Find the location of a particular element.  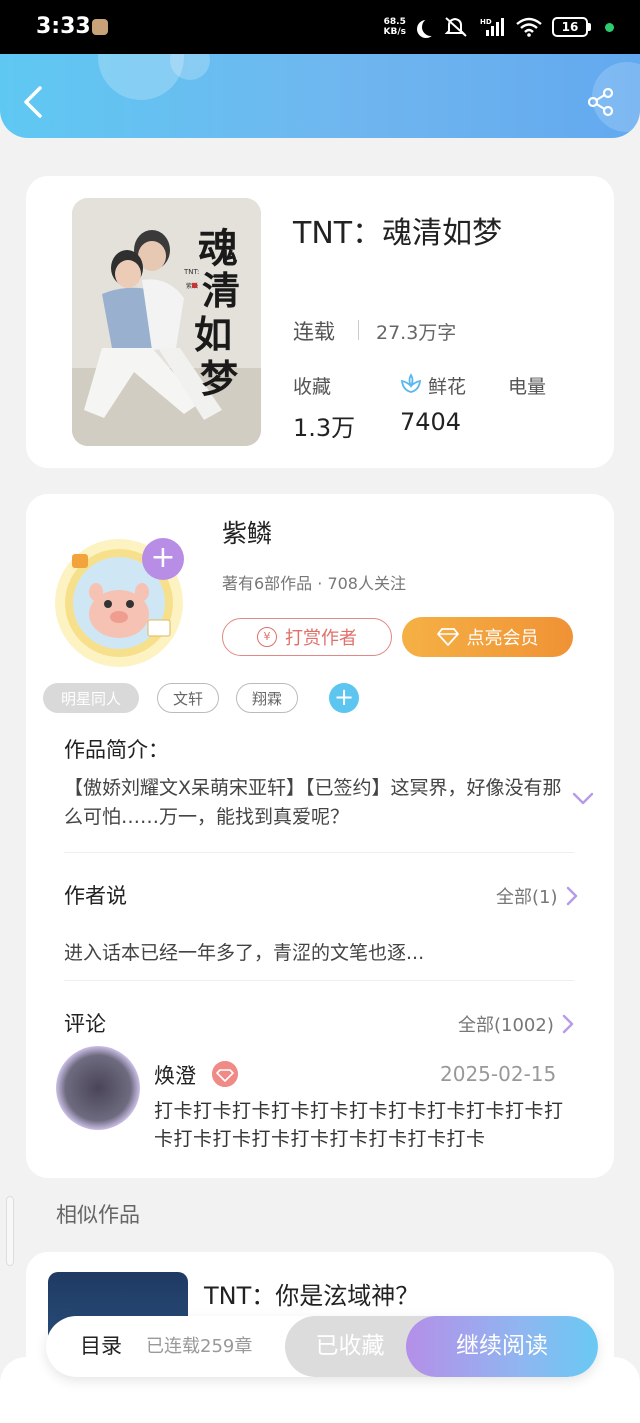

cover-seal is located at coordinates (194, 285).